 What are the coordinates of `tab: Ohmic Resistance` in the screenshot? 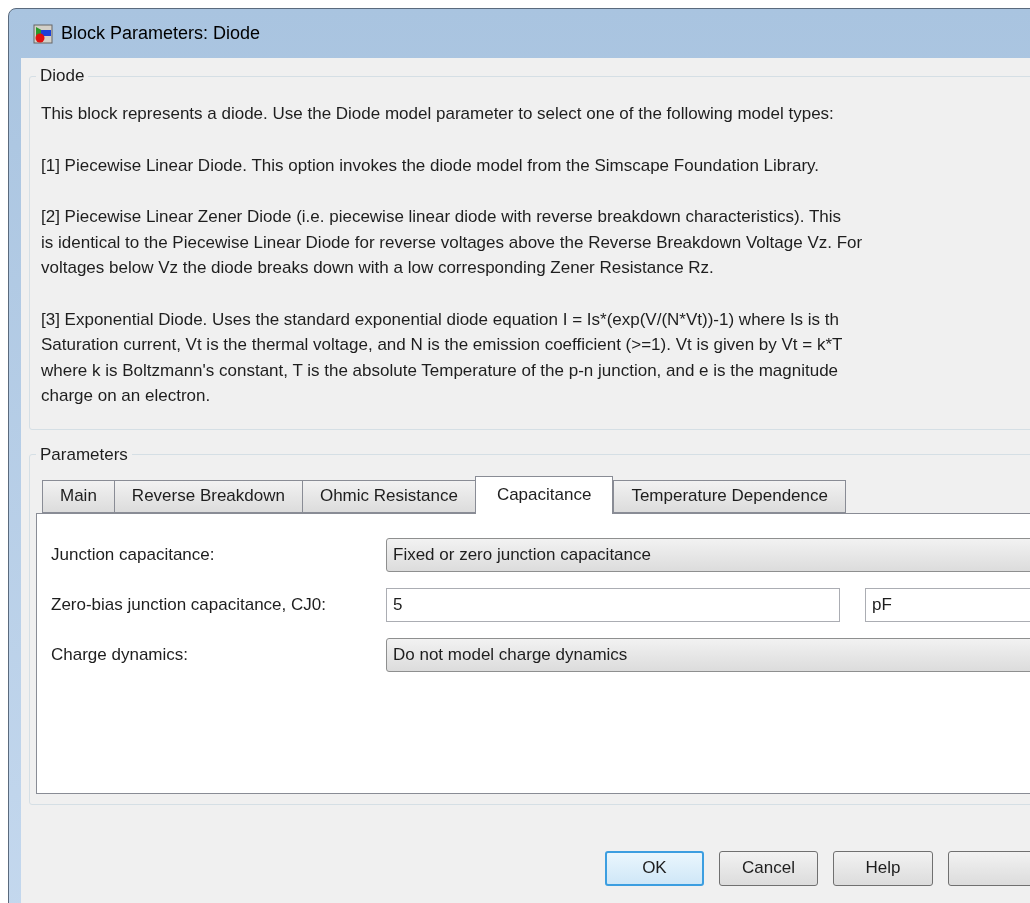 It's located at (388, 496).